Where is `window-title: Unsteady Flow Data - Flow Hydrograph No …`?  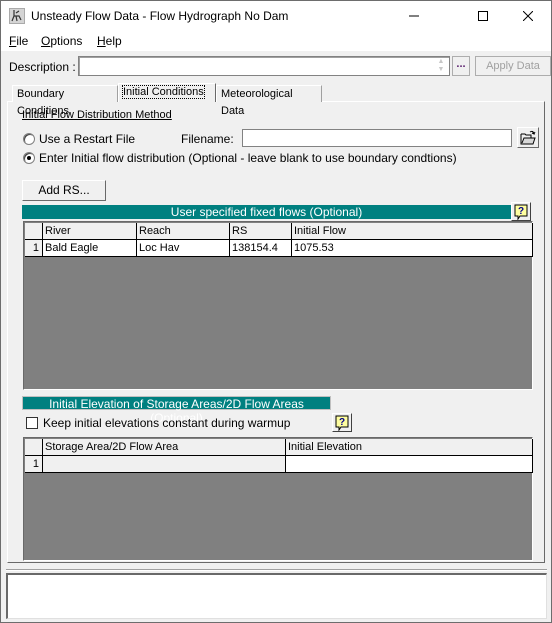 window-title: Unsteady Flow Data - Flow Hydrograph No … is located at coordinates (160, 16).